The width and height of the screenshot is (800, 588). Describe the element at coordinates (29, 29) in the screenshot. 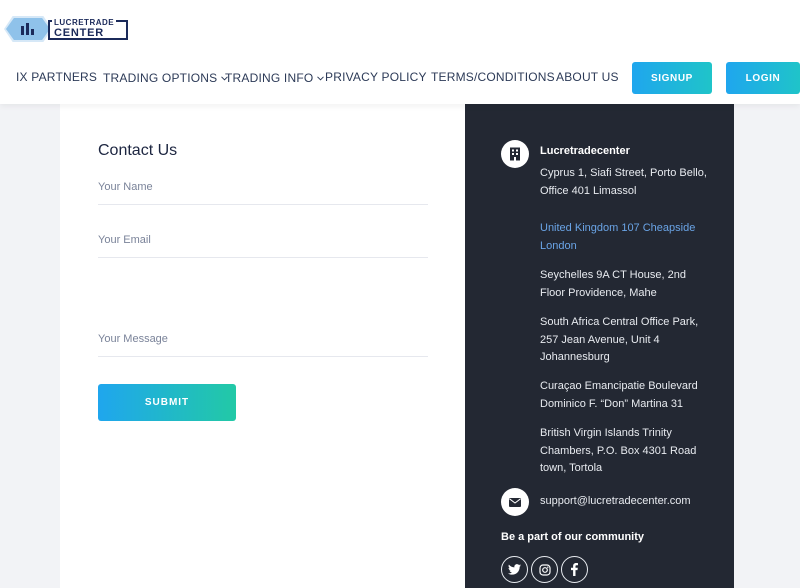

I see `bar-chart-icon` at that location.